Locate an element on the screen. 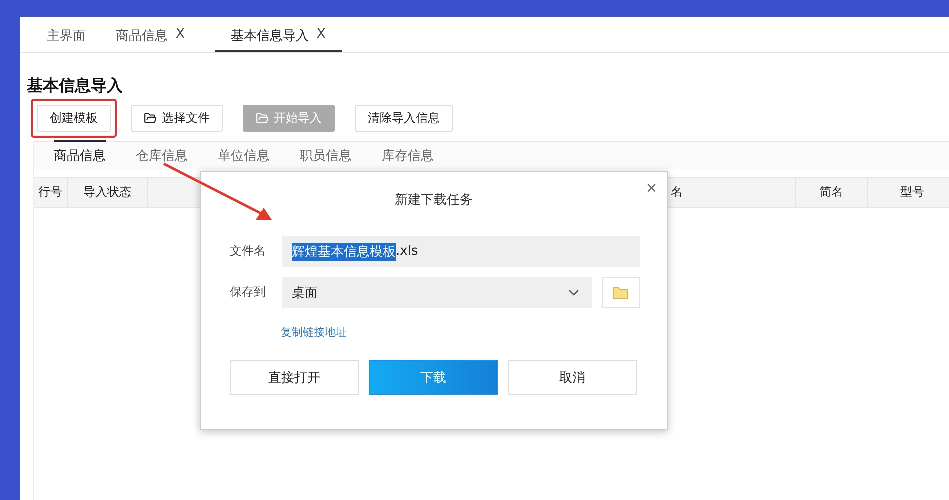 Image resolution: width=949 pixels, height=500 pixels. dialog-button: 取消 is located at coordinates (572, 377).